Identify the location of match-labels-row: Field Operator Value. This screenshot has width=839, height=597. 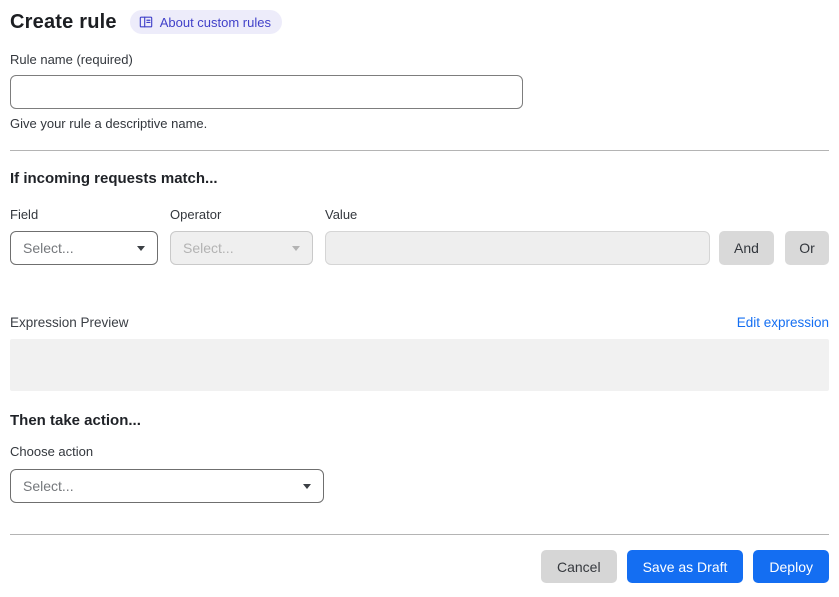
(419, 214).